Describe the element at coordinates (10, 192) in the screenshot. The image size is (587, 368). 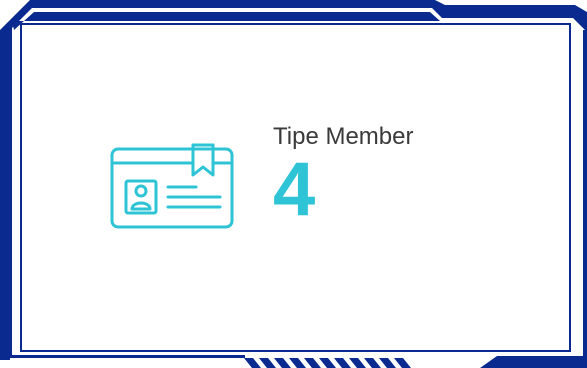
I see `frame-left-bar` at that location.